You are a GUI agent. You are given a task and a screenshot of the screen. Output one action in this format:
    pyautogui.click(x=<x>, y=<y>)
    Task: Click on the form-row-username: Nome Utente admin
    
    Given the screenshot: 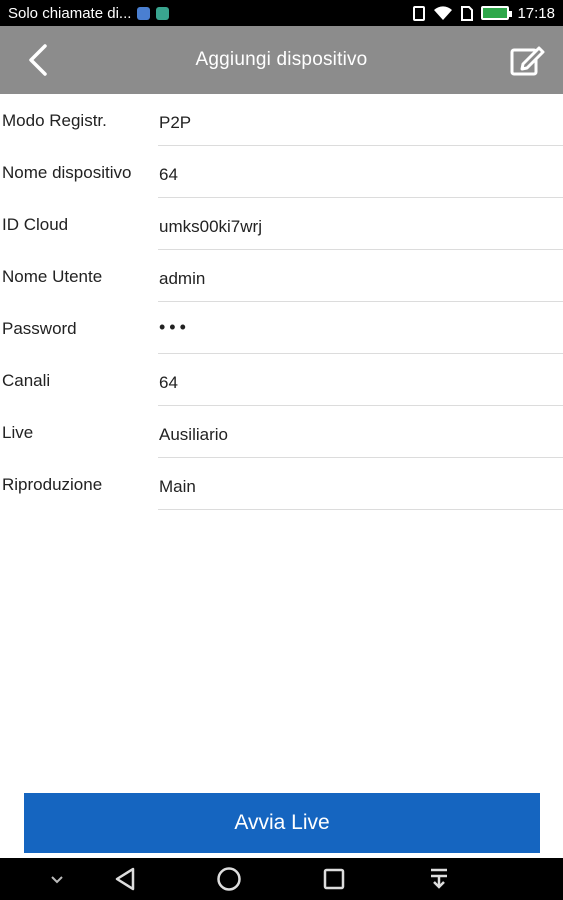 What is the action you would take?
    pyautogui.click(x=281, y=276)
    